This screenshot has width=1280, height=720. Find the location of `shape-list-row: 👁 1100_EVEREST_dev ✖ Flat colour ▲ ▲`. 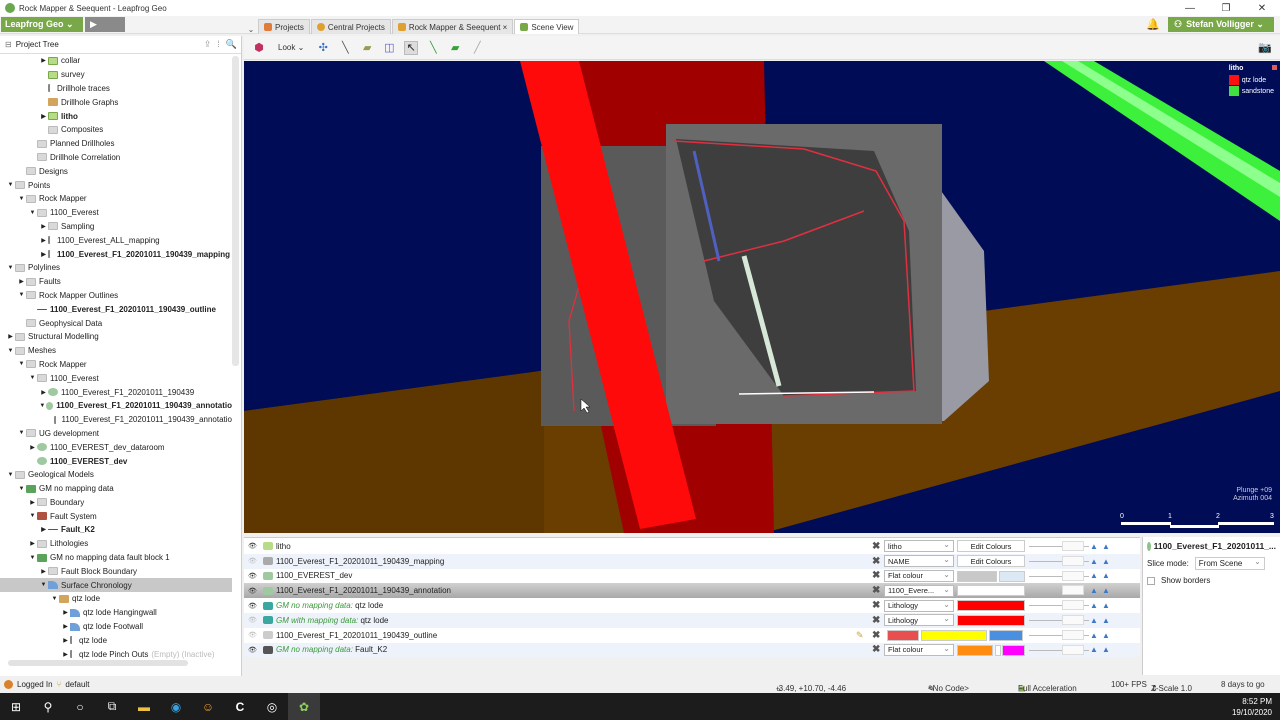

shape-list-row: 👁 1100_EVEREST_dev ✖ Flat colour ▲ ▲ is located at coordinates (692, 576).